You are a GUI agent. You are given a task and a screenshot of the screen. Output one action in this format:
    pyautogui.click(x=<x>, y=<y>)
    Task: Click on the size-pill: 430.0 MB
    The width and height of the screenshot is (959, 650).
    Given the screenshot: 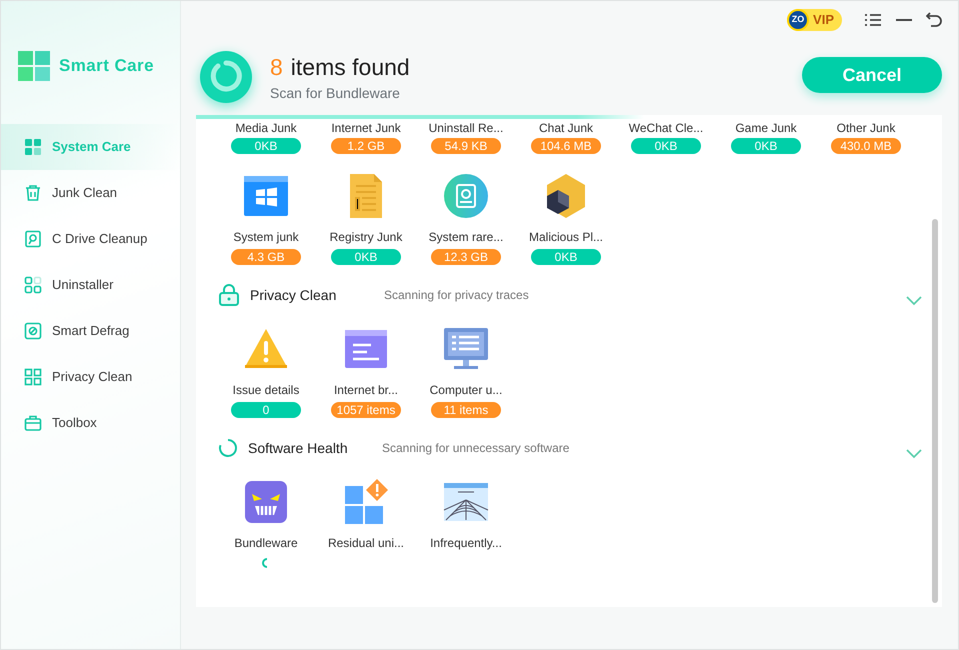 What is the action you would take?
    pyautogui.click(x=866, y=146)
    